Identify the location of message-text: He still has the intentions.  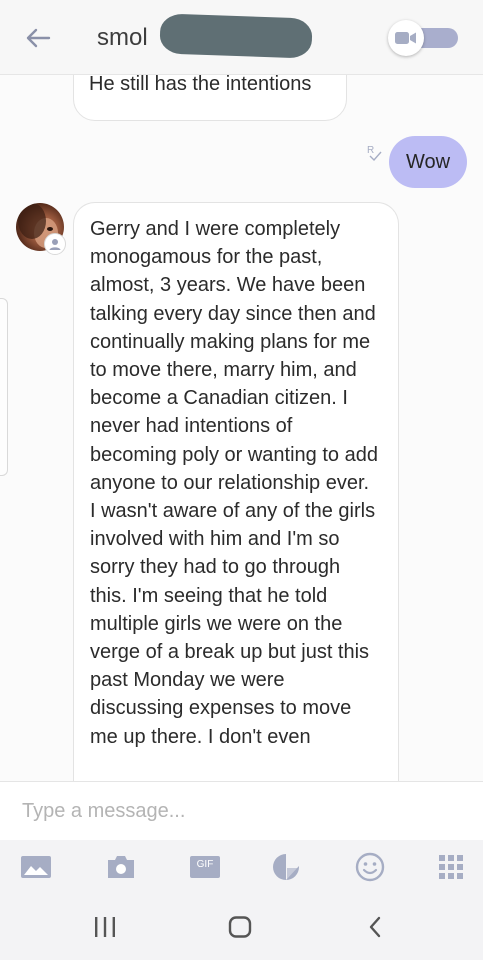
(200, 85).